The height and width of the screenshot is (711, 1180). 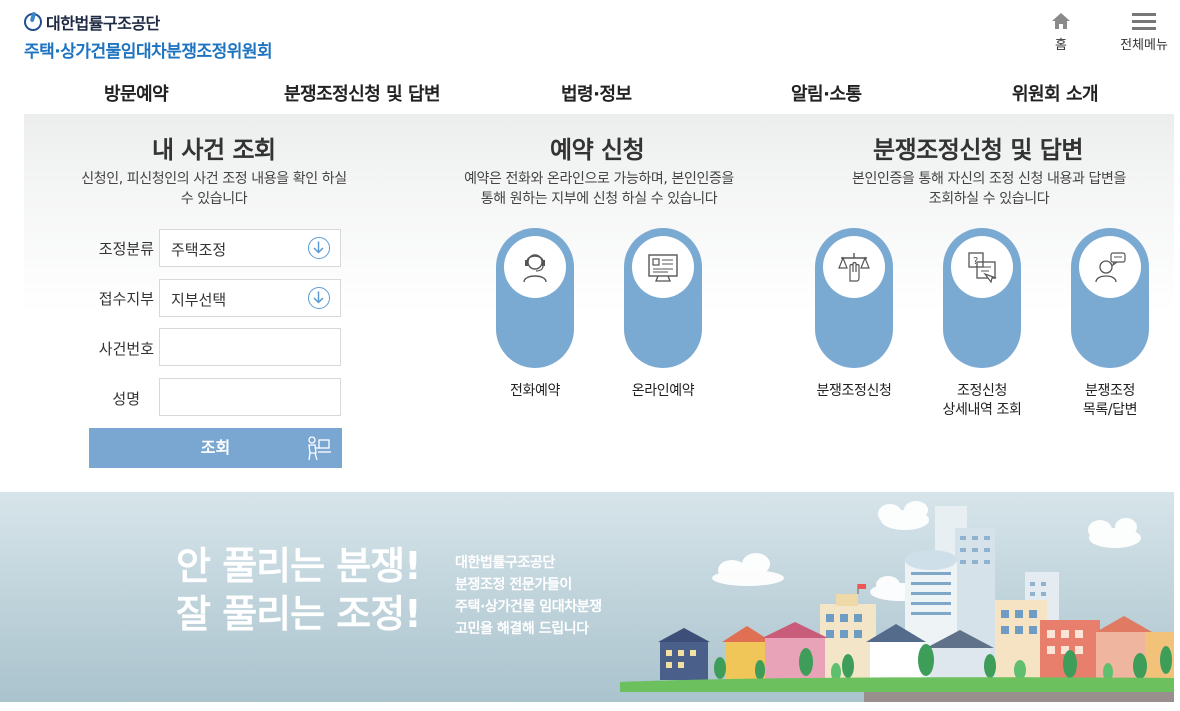 I want to click on dispute-desc-line1: 본인인증을 통해 자신의 조정 신청 내용과 답변을, so click(x=989, y=179).